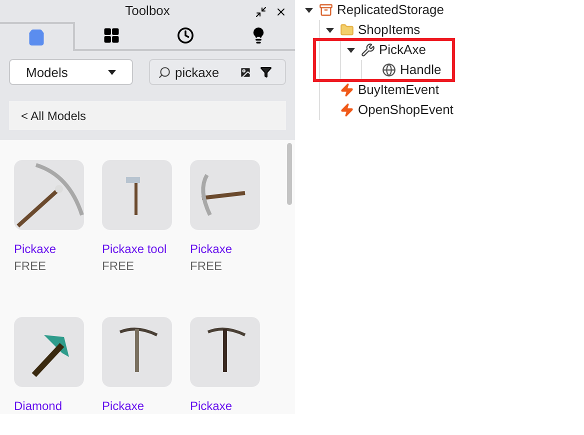 The image size is (584, 435). Describe the element at coordinates (147, 11) in the screenshot. I see `panel-title: Toolbox` at that location.